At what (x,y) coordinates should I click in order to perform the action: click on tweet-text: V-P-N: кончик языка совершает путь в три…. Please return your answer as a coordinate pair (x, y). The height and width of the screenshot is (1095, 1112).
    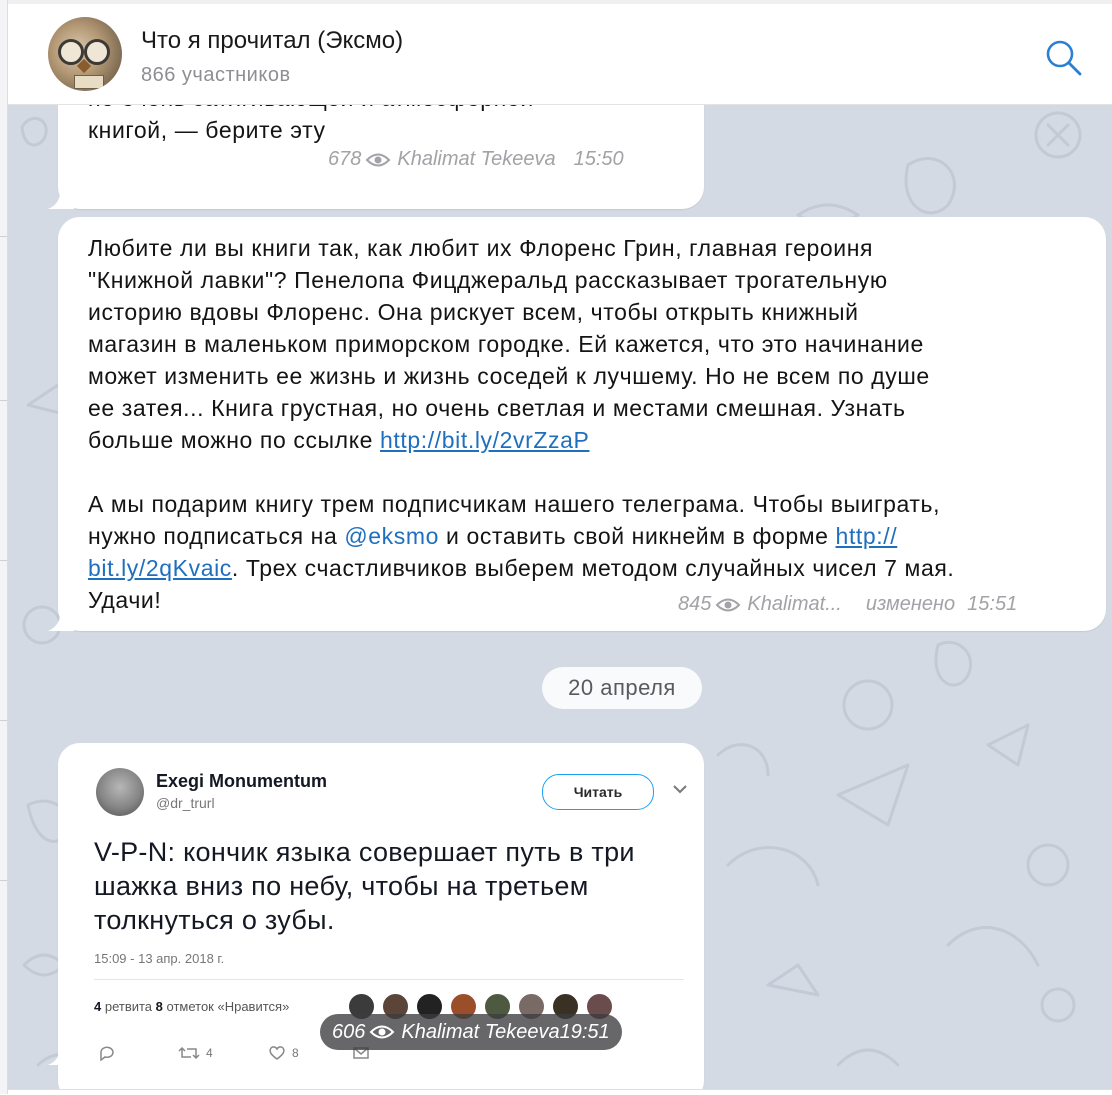
    Looking at the image, I should click on (364, 886).